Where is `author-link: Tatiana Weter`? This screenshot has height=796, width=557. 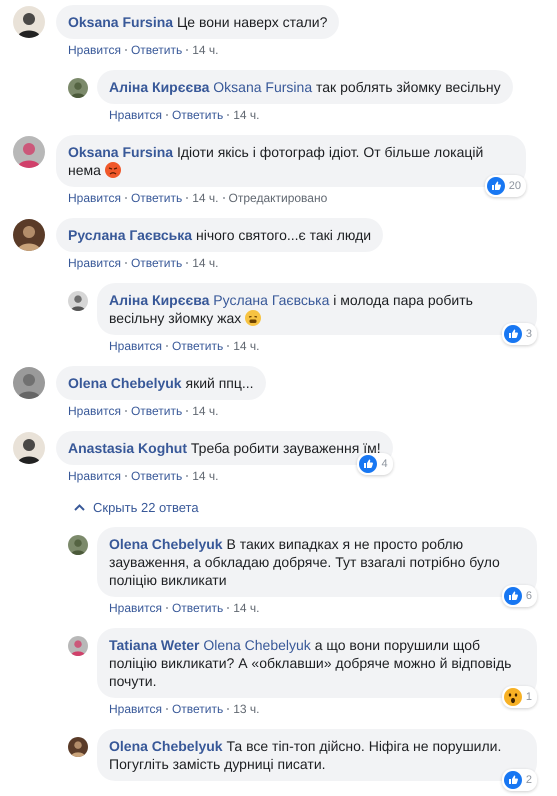 author-link: Tatiana Weter is located at coordinates (154, 645).